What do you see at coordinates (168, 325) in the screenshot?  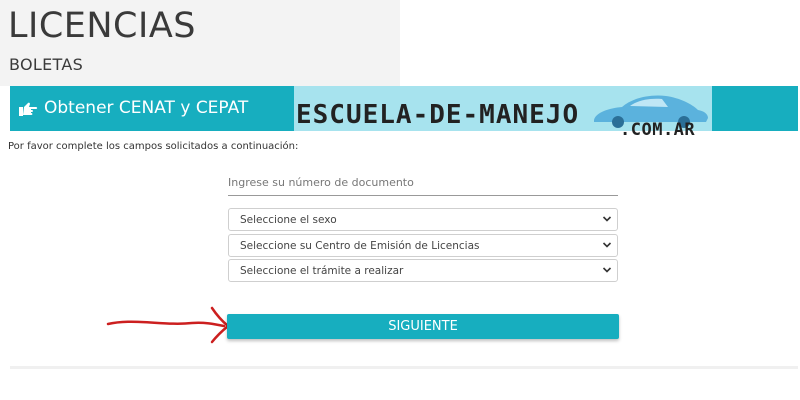 I see `red-arrow-annotation` at bounding box center [168, 325].